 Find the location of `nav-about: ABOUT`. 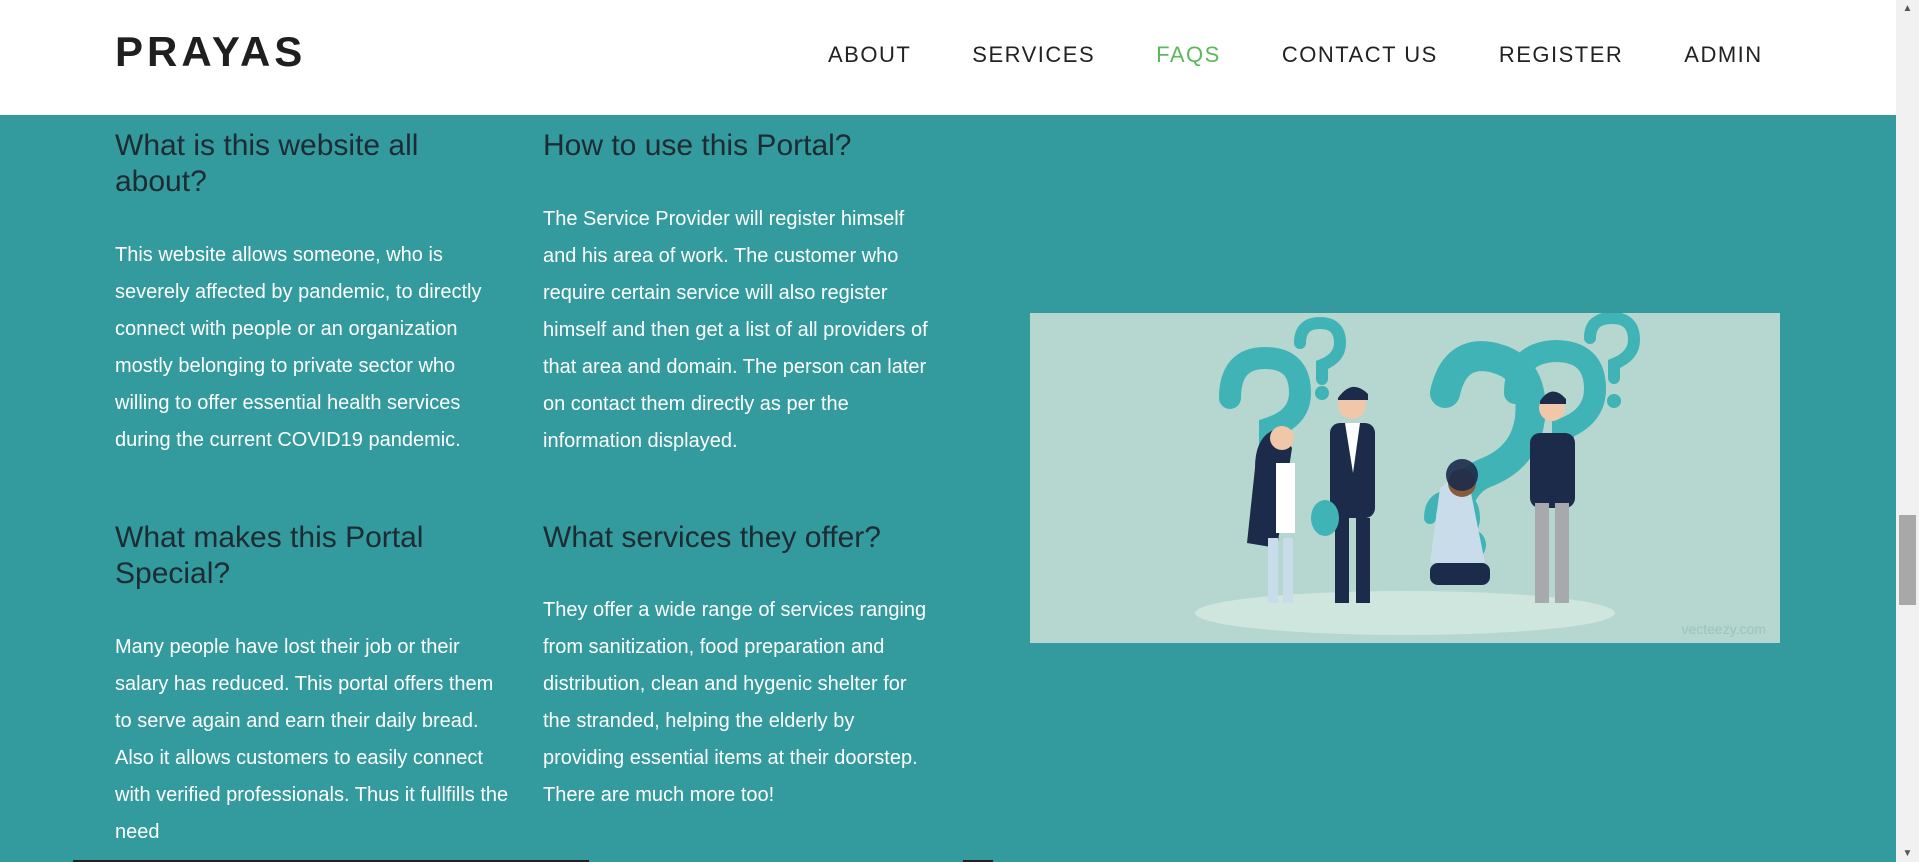

nav-about: ABOUT is located at coordinates (869, 55).